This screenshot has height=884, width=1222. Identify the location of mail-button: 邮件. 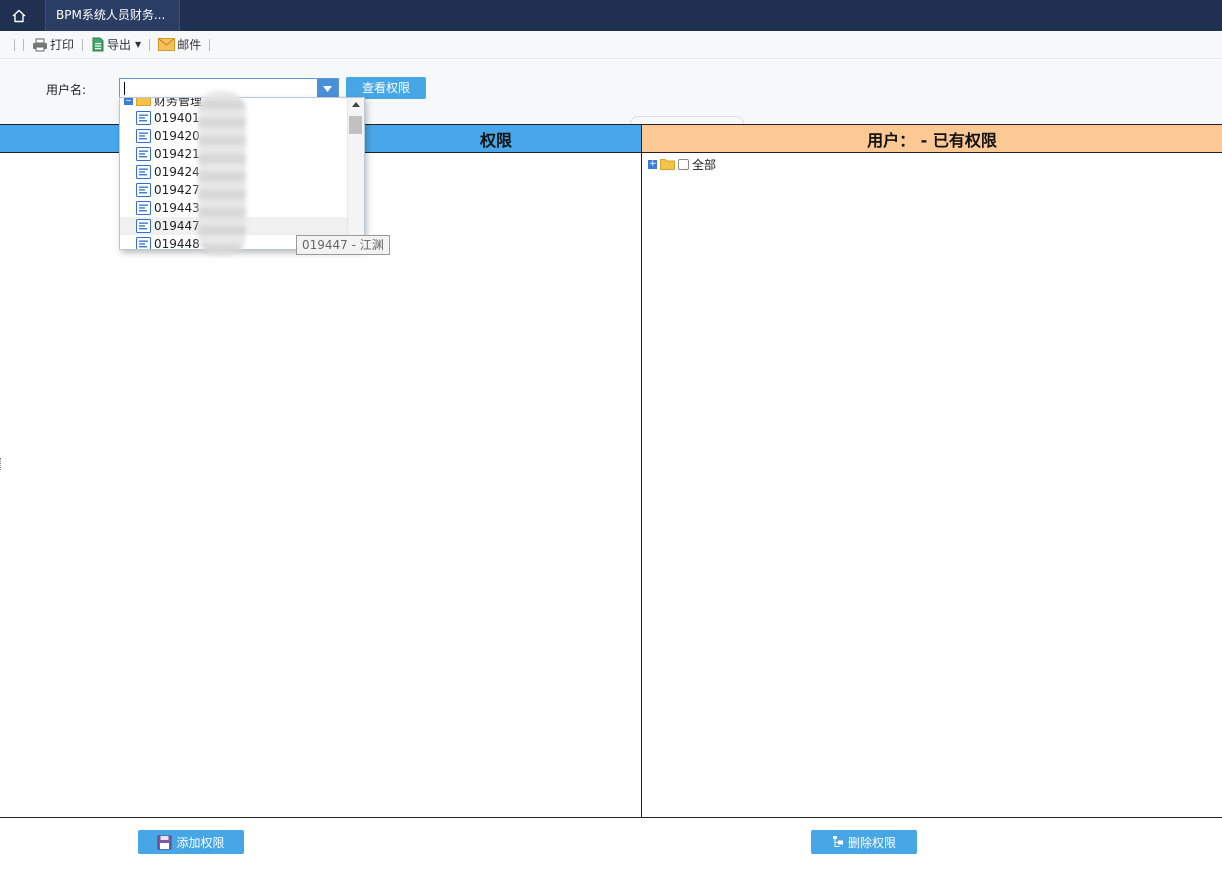
(179, 44).